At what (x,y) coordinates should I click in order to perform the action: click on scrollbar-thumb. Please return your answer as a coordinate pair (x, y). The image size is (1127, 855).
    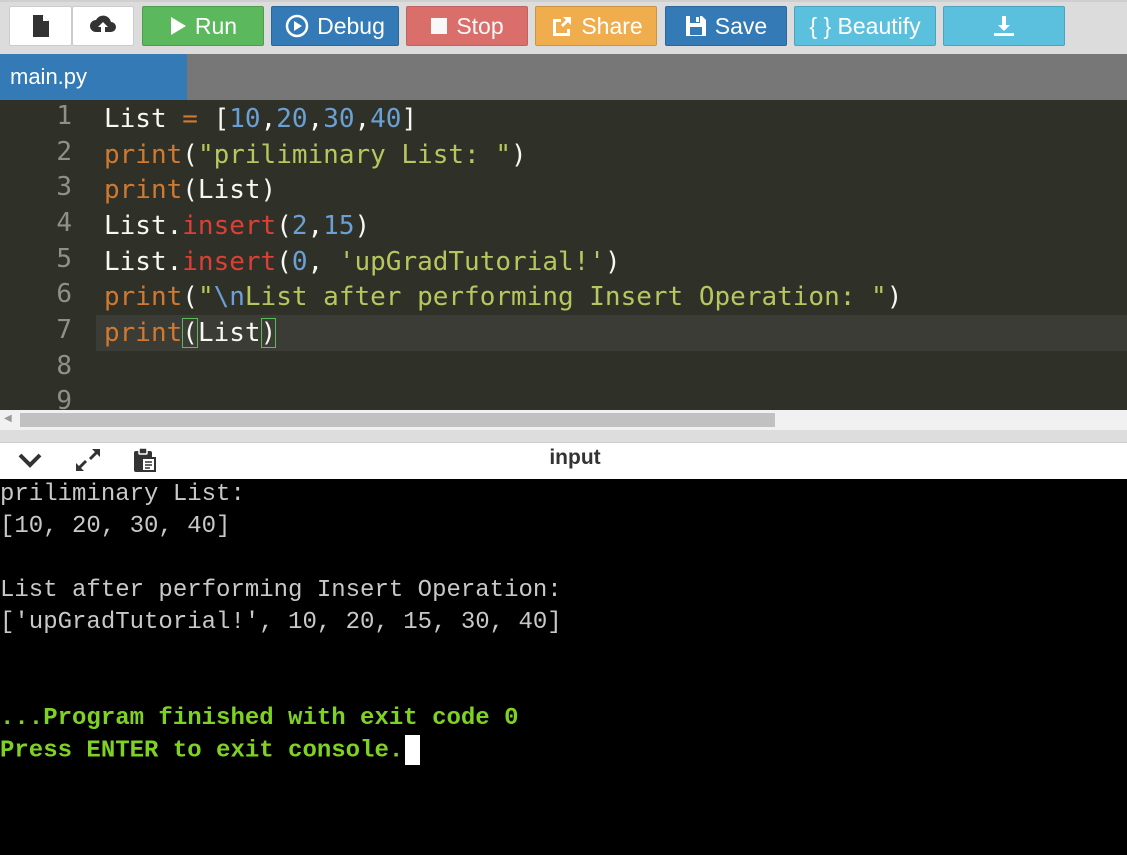
    Looking at the image, I should click on (397, 420).